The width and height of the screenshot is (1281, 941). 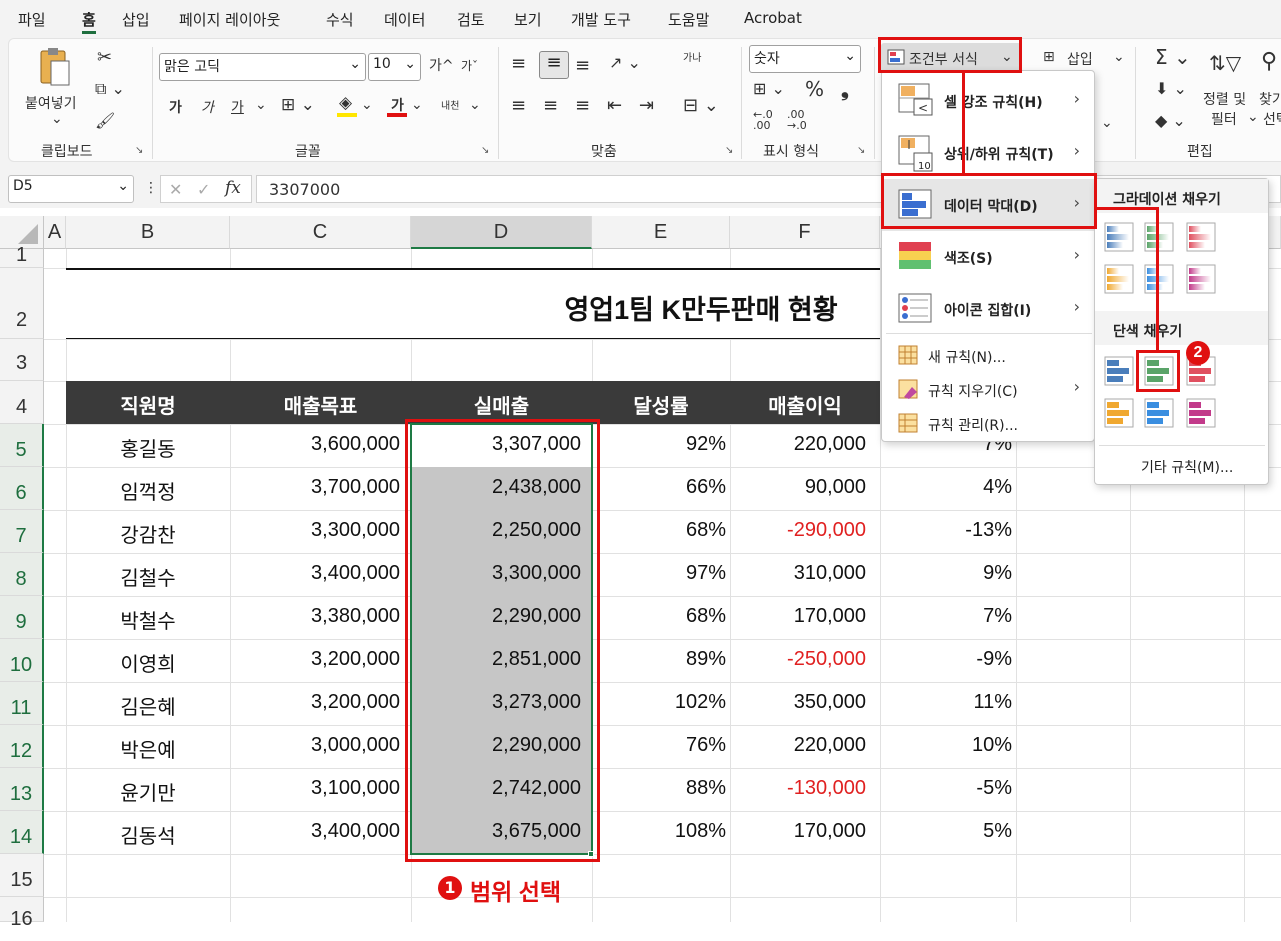 What do you see at coordinates (471, 19) in the screenshot?
I see `tab-review: 검토` at bounding box center [471, 19].